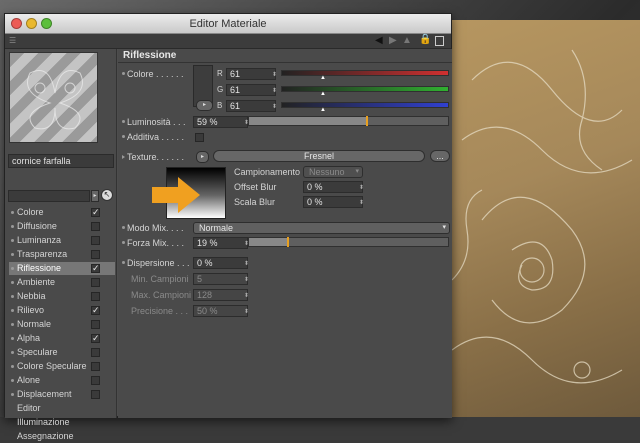 The image size is (640, 443). Describe the element at coordinates (407, 40) in the screenshot. I see `up-arrow-icon: ▲` at that location.